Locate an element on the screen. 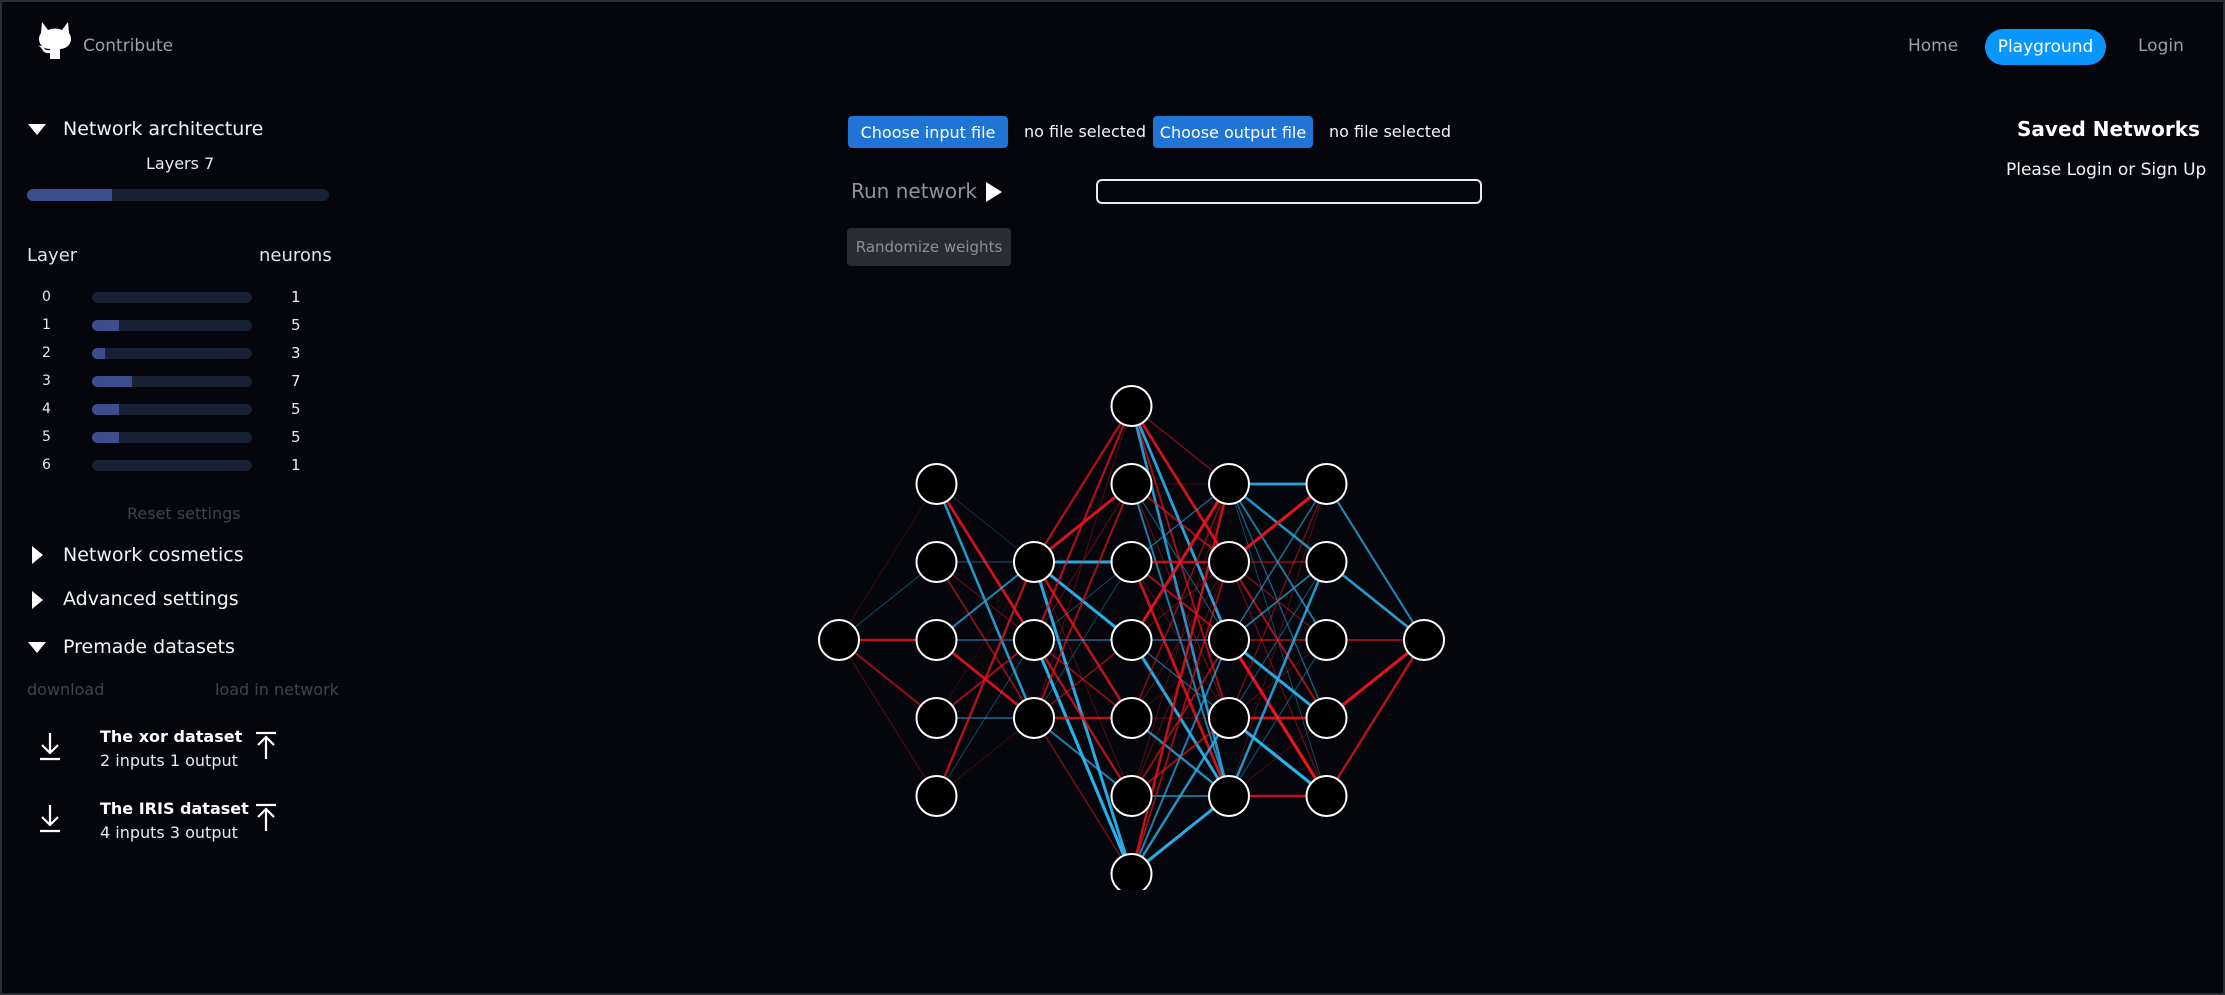  layer-index: 6 is located at coordinates (46, 465).